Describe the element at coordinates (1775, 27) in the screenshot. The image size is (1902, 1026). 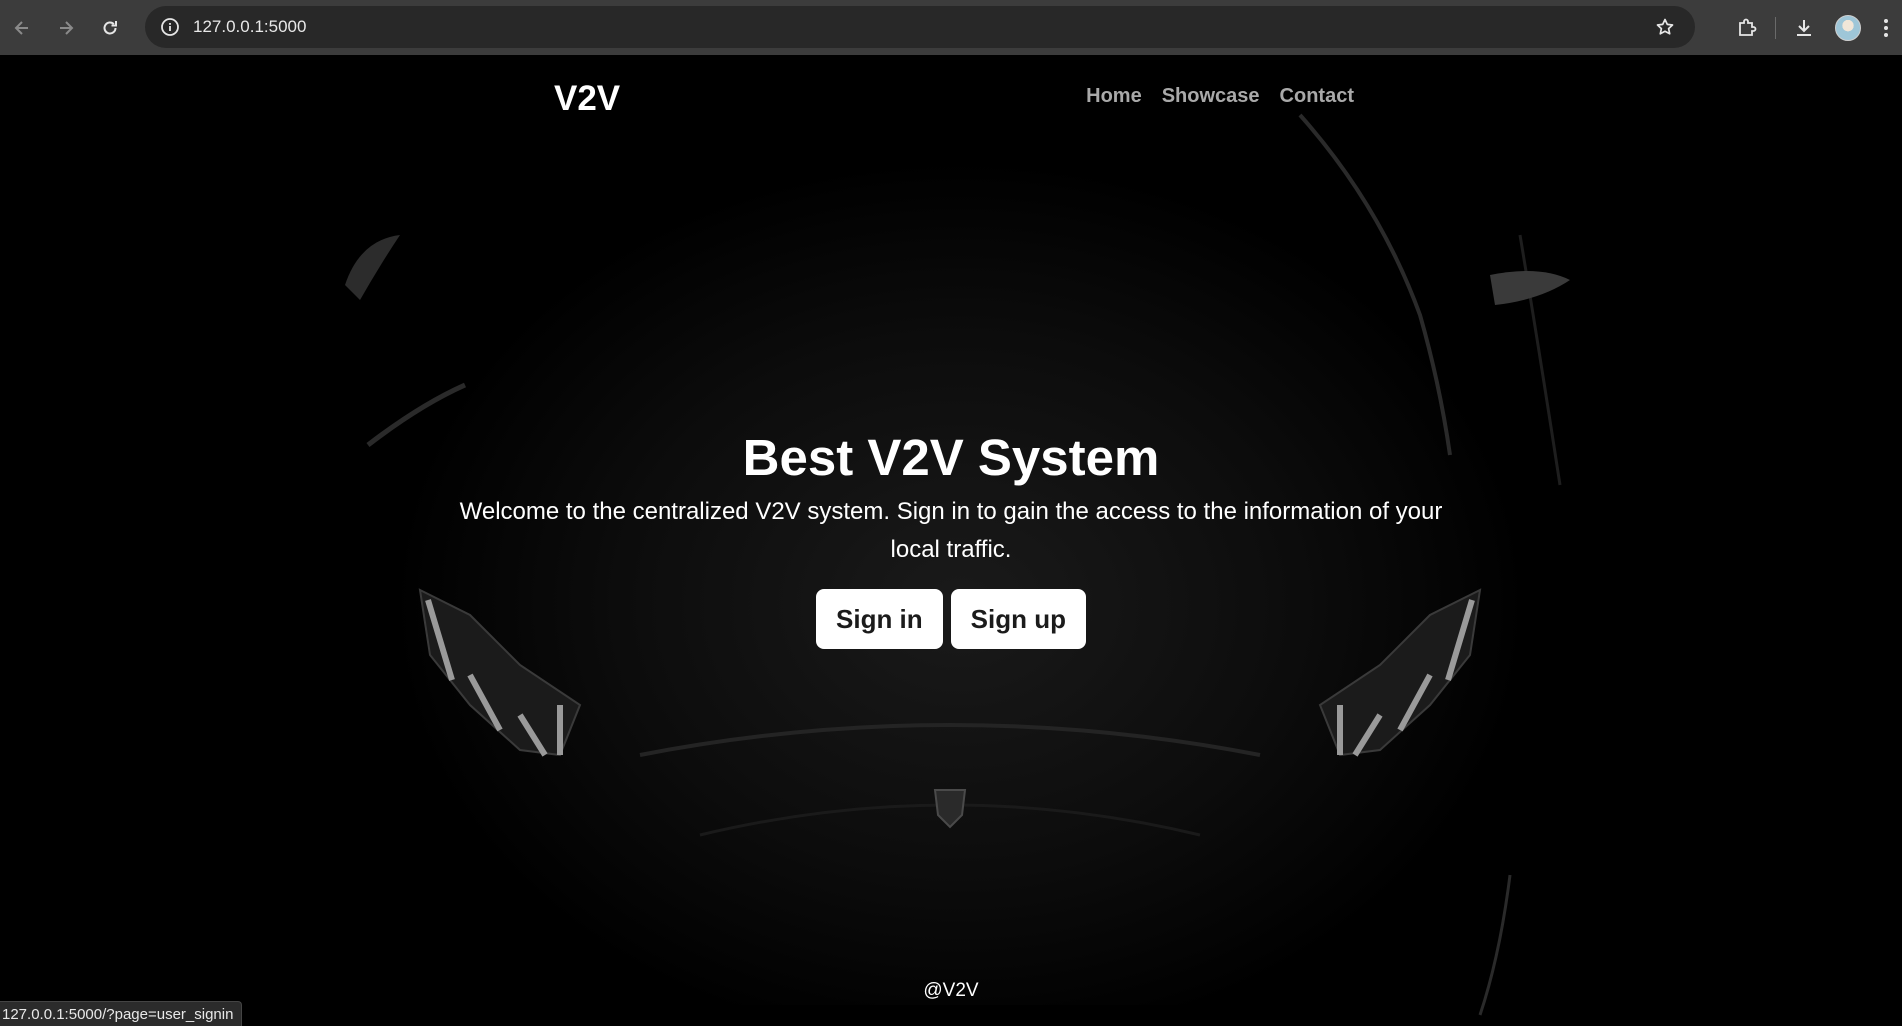
I see `toolbar-divider` at that location.